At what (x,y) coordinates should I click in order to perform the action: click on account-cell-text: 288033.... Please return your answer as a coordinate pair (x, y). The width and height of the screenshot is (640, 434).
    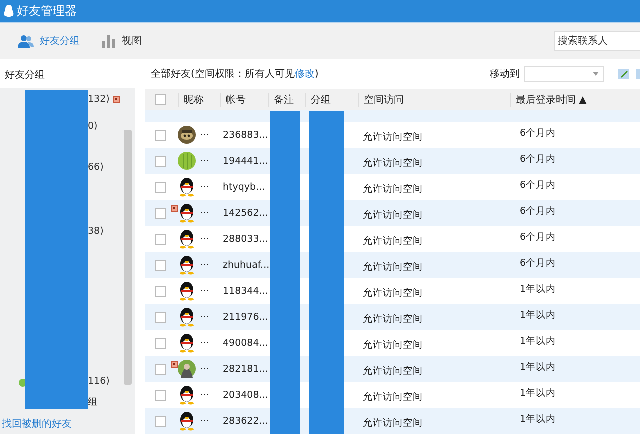
    Looking at the image, I should click on (245, 239).